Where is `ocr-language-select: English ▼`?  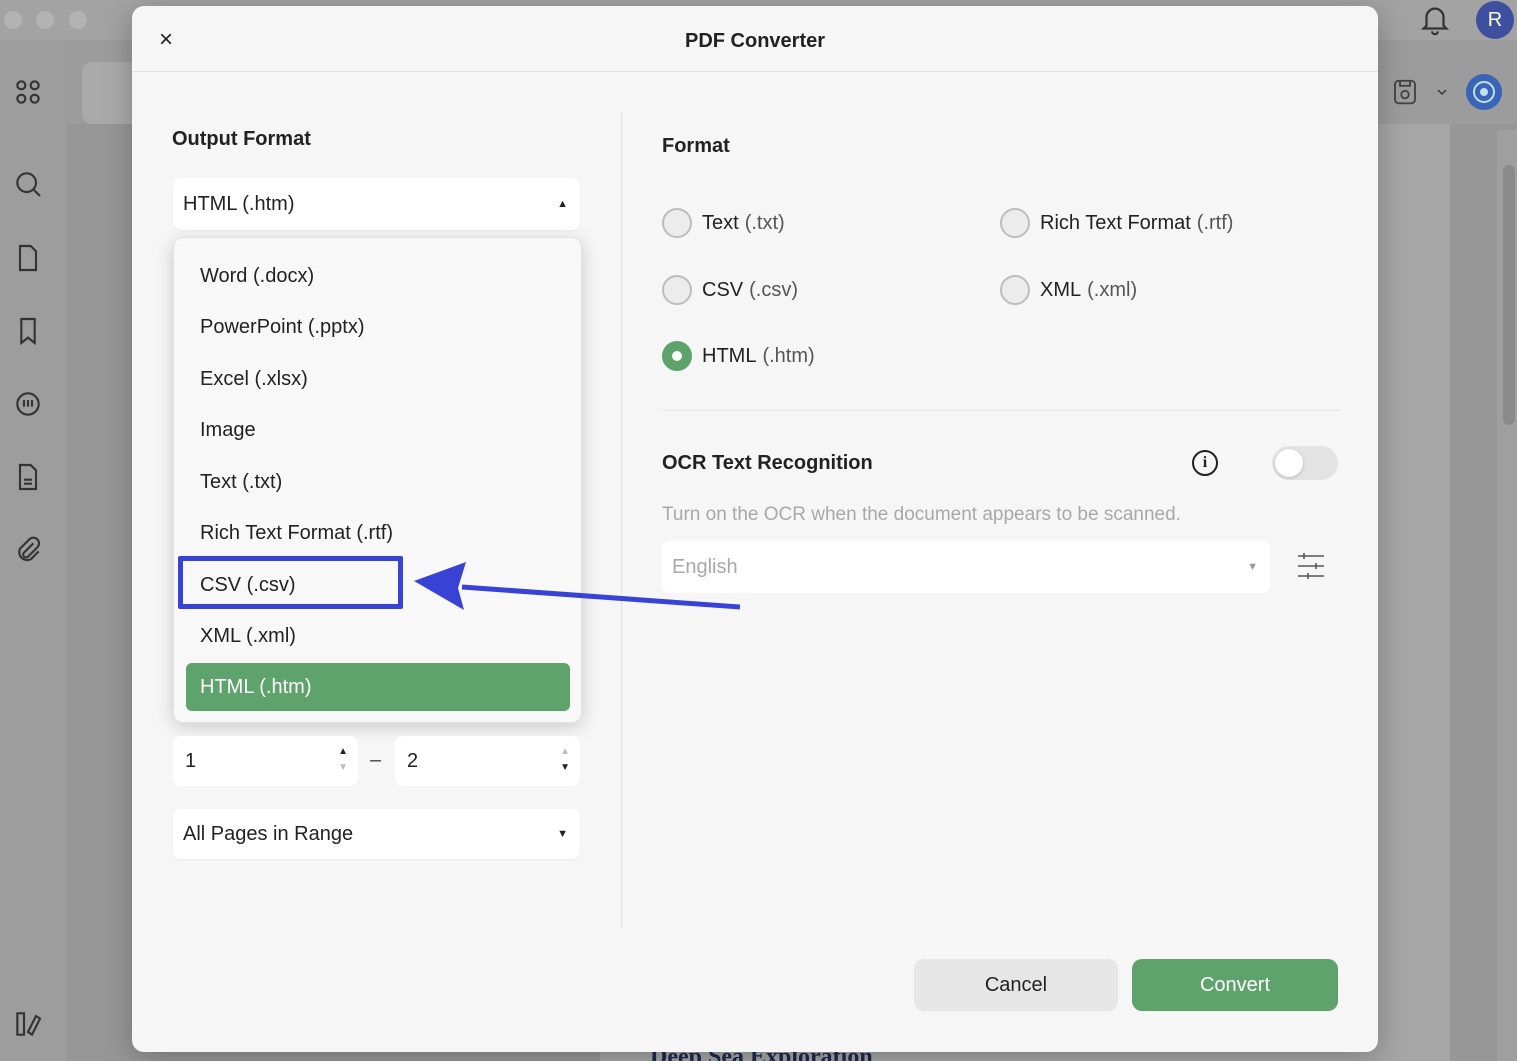 ocr-language-select: English ▼ is located at coordinates (966, 567).